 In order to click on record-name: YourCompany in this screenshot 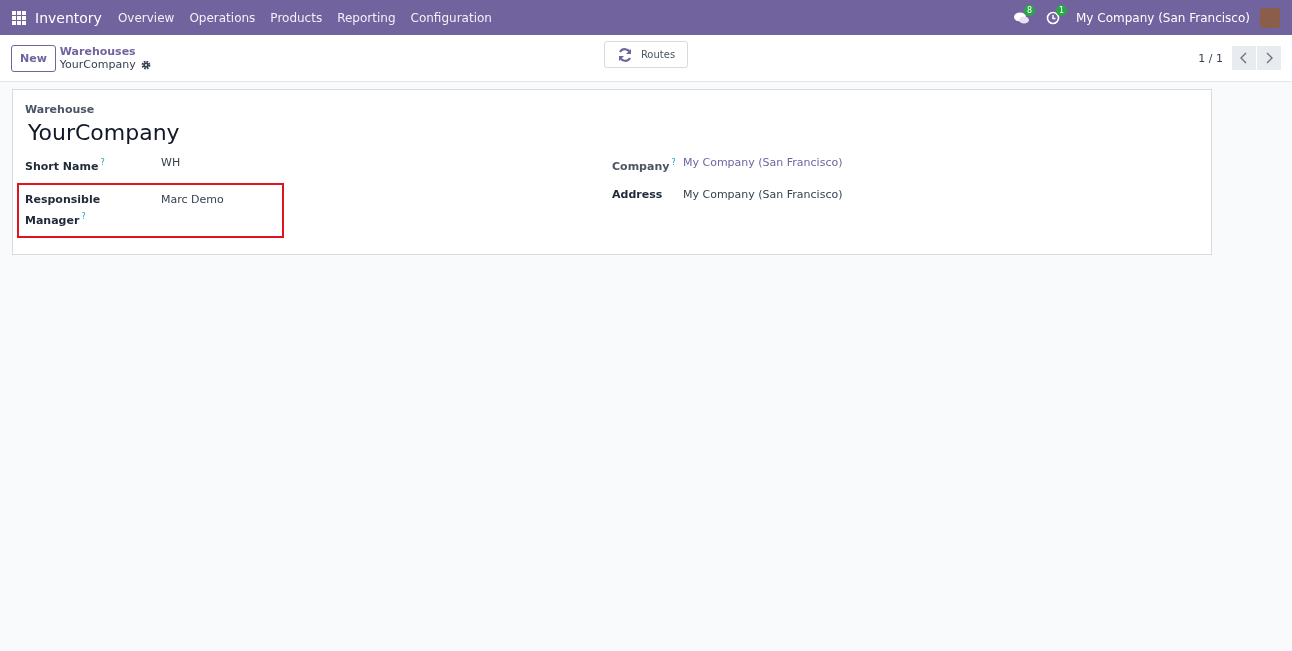, I will do `click(97, 64)`.